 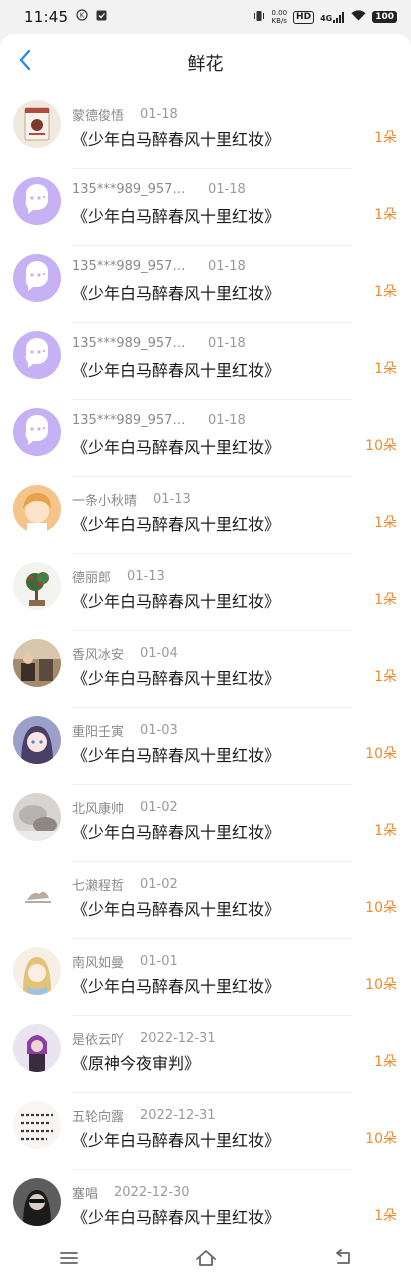 What do you see at coordinates (98, 1117) in the screenshot?
I see `username: 五轮向露` at bounding box center [98, 1117].